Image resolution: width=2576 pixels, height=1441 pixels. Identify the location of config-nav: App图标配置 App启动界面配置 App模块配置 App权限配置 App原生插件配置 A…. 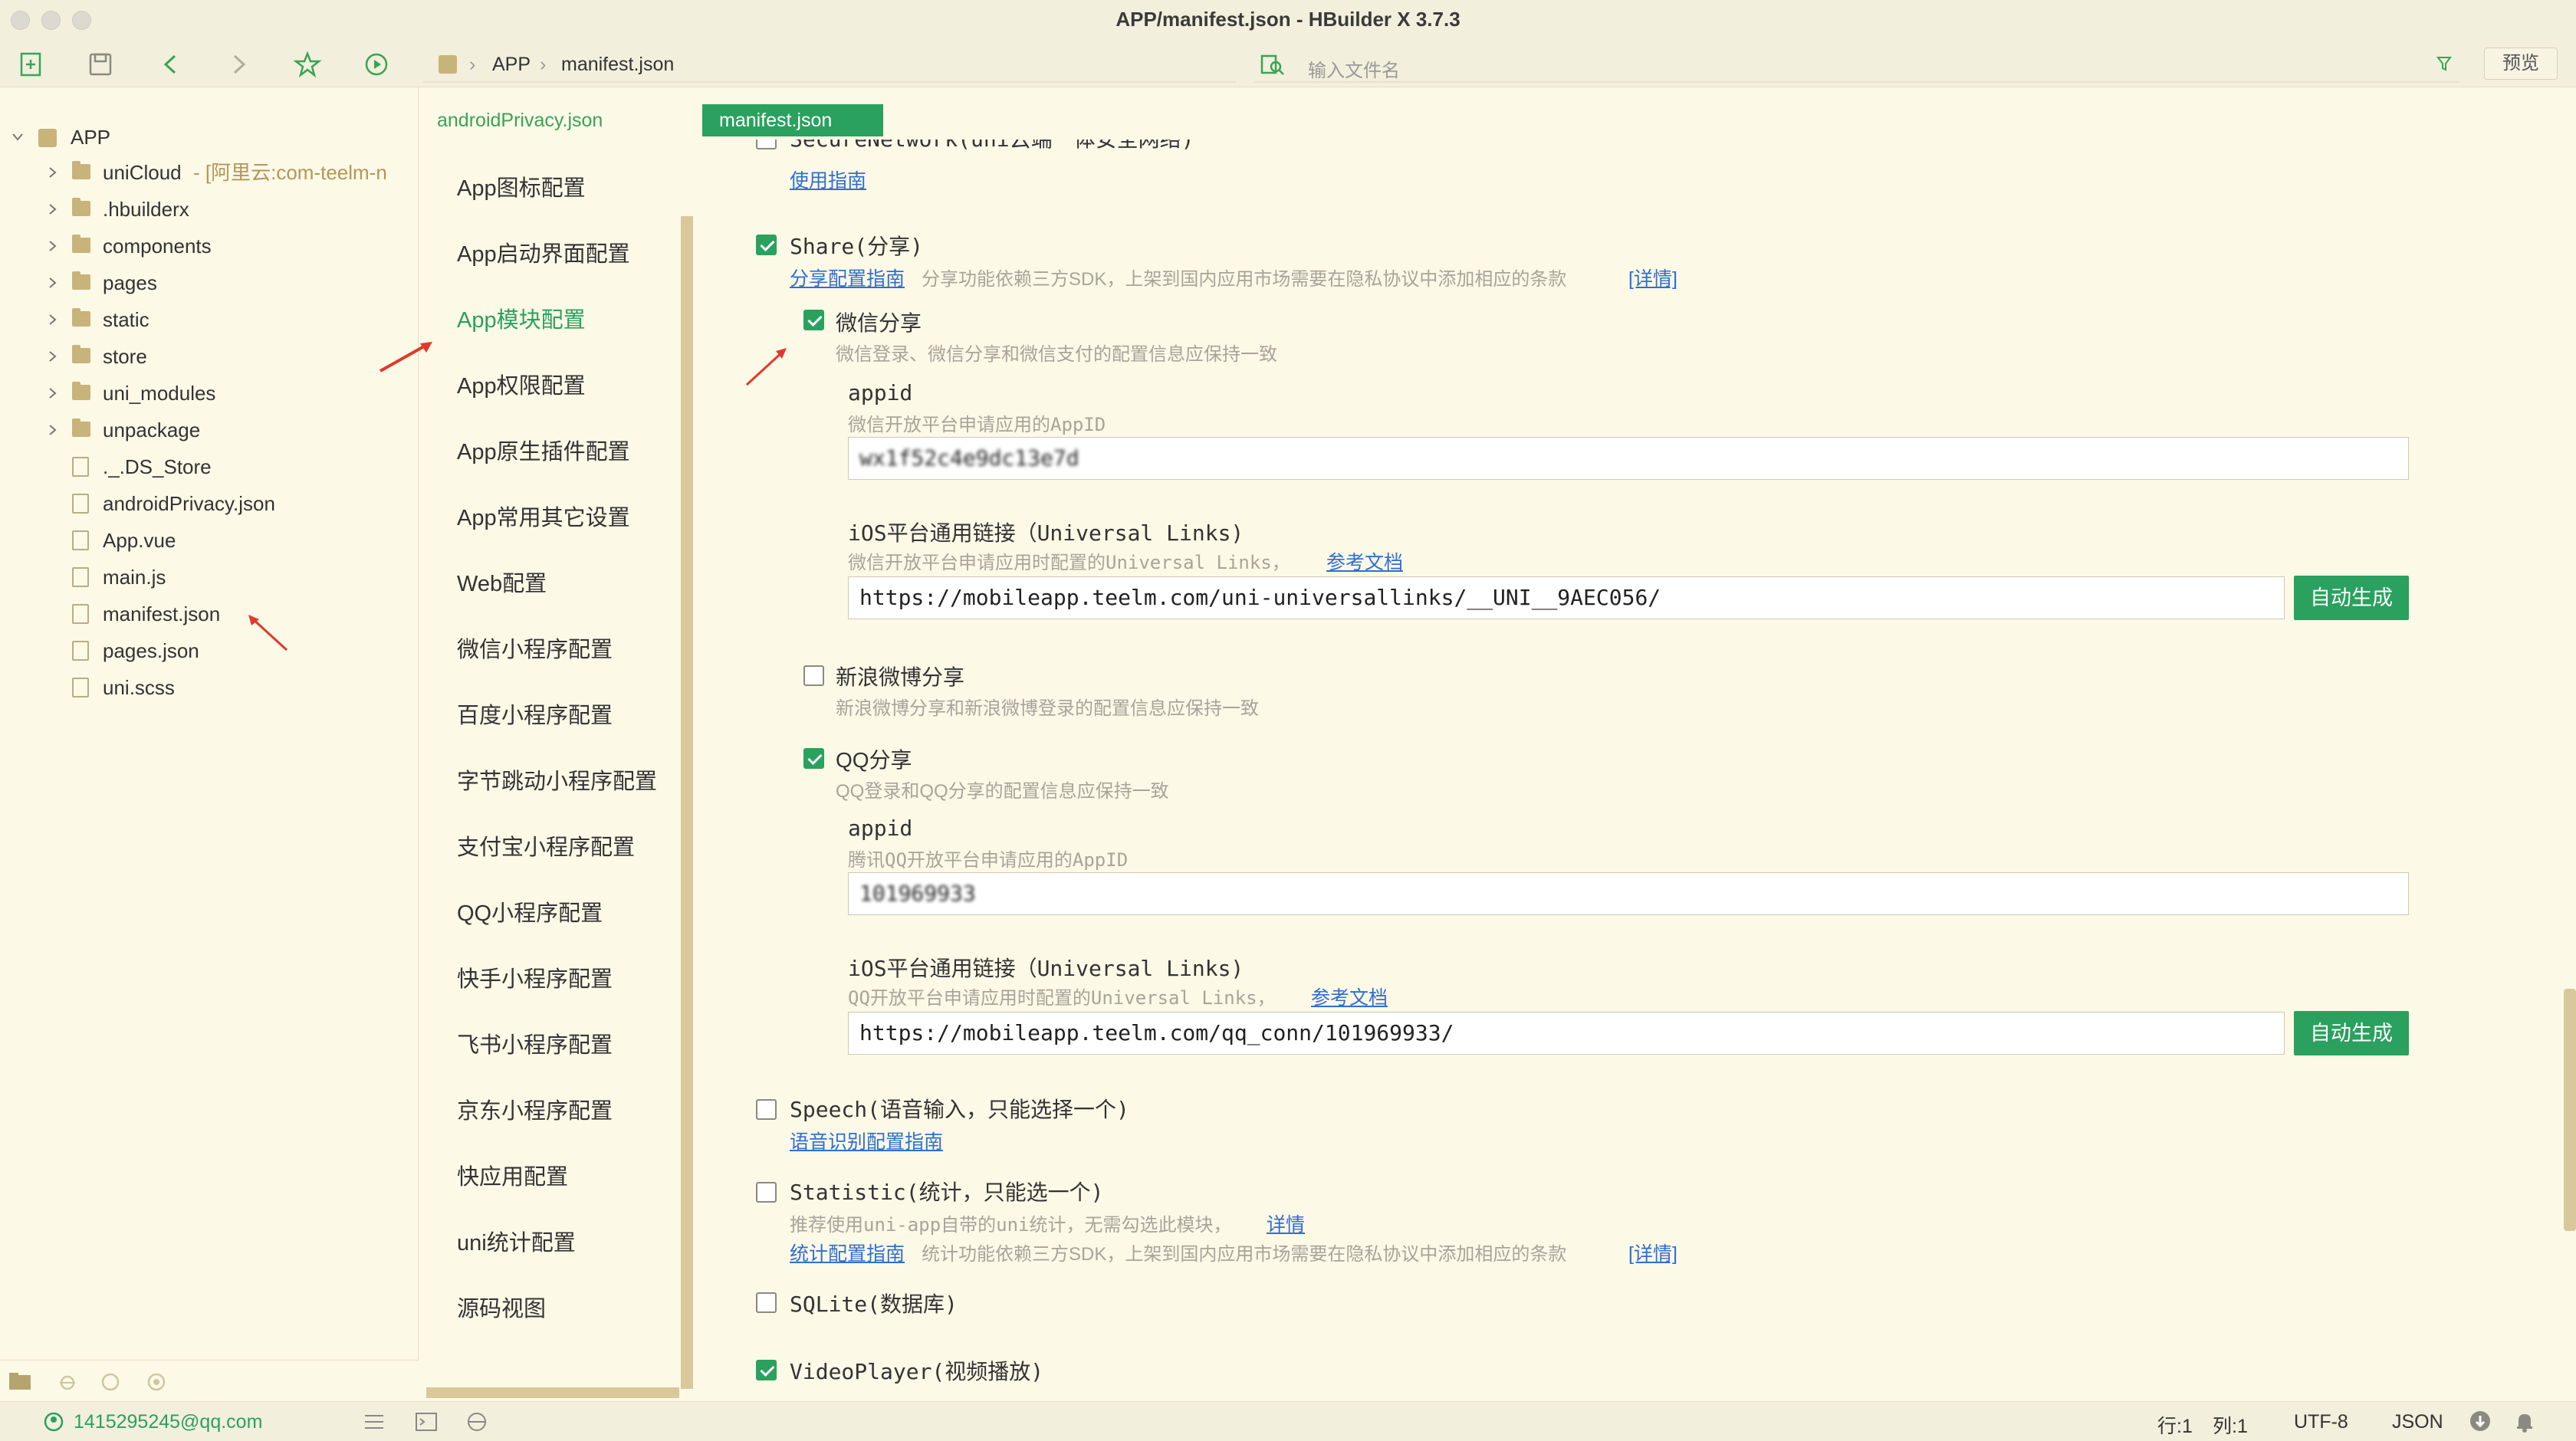
(557, 765).